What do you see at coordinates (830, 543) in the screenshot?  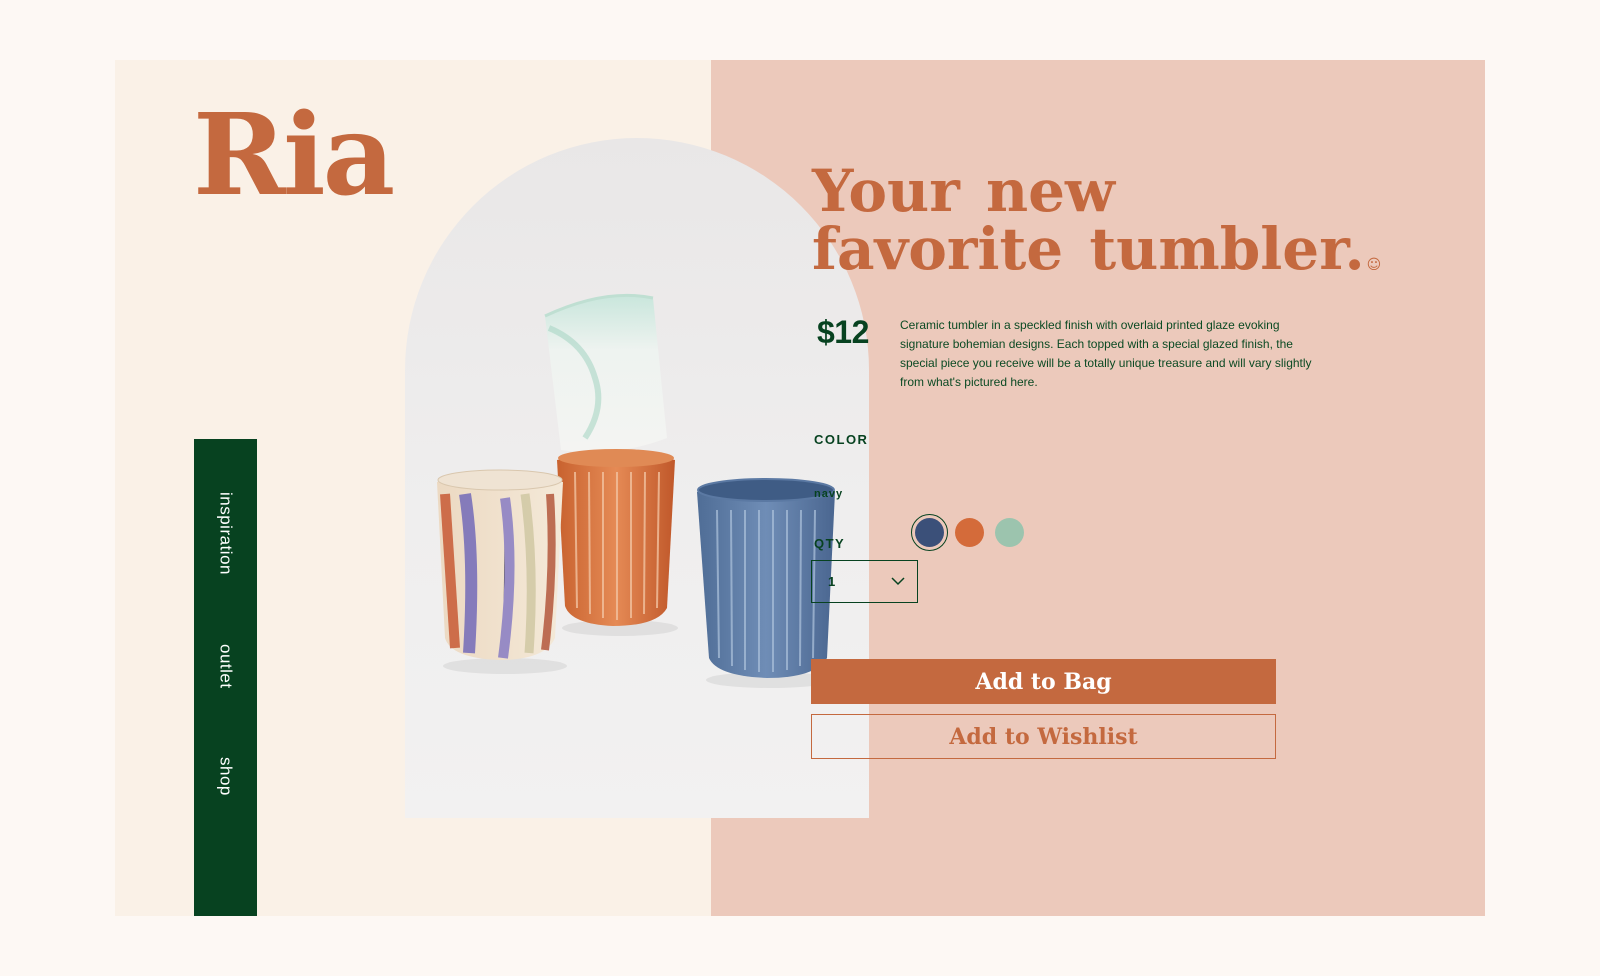 I see `qty-label: QTY` at bounding box center [830, 543].